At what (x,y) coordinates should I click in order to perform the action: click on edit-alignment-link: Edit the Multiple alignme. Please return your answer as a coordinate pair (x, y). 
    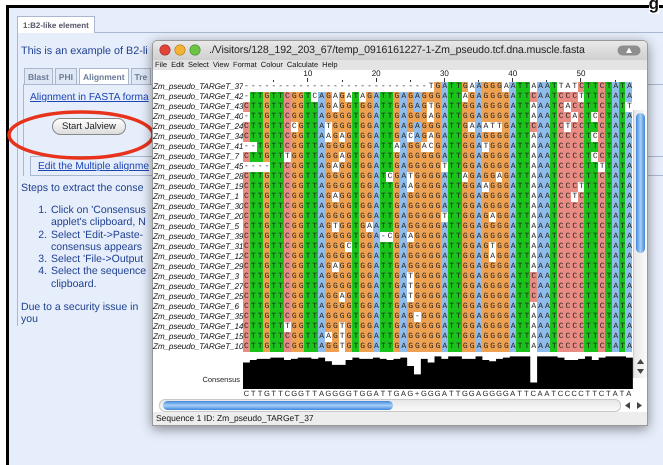
    Looking at the image, I should click on (93, 166).